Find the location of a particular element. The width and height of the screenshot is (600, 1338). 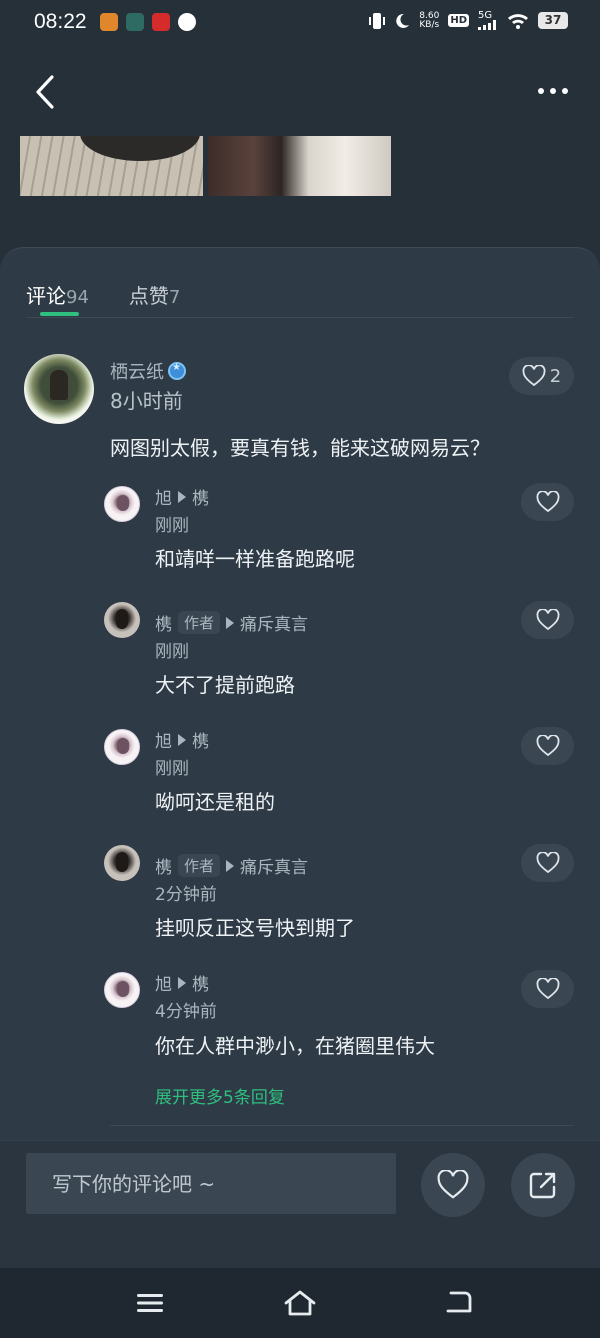

chevron-left-icon is located at coordinates (45, 92).